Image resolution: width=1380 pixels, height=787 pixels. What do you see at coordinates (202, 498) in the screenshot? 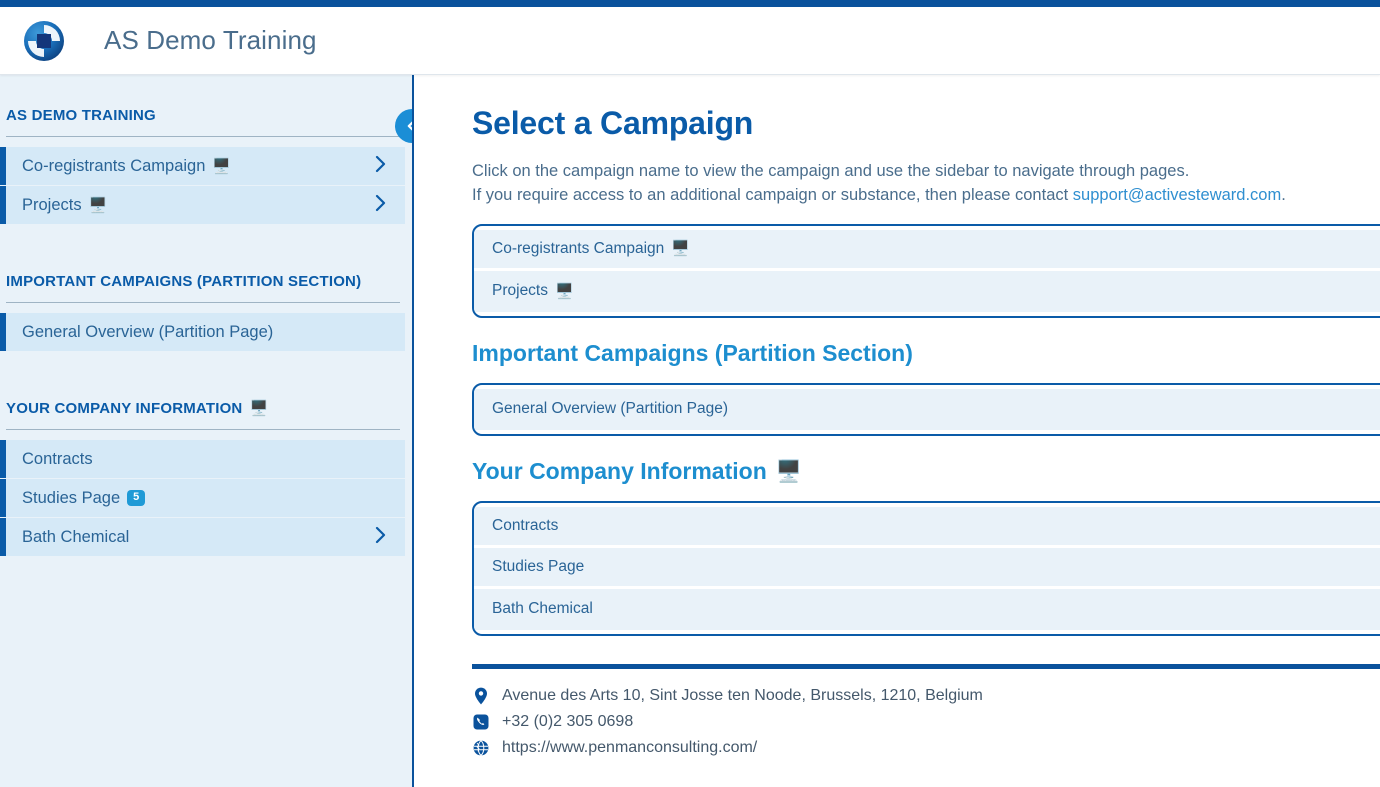
I see `sidebar-item-studies-page: Studies Page 5` at bounding box center [202, 498].